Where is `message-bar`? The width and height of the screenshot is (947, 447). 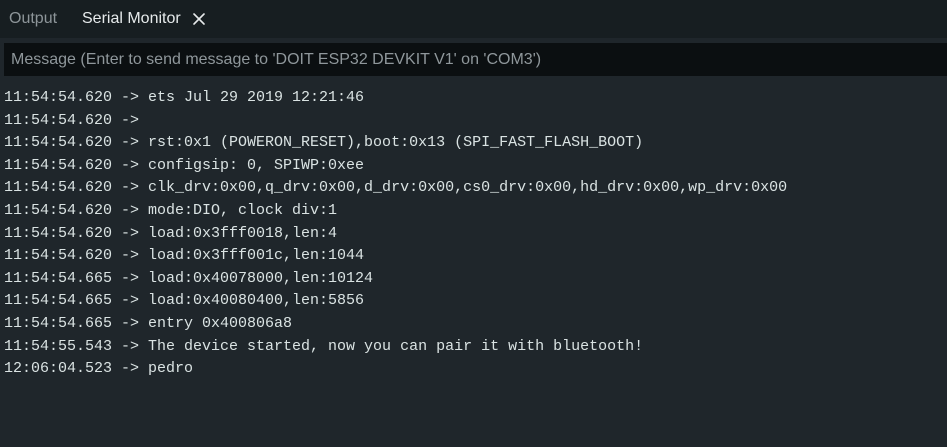
message-bar is located at coordinates (475, 59).